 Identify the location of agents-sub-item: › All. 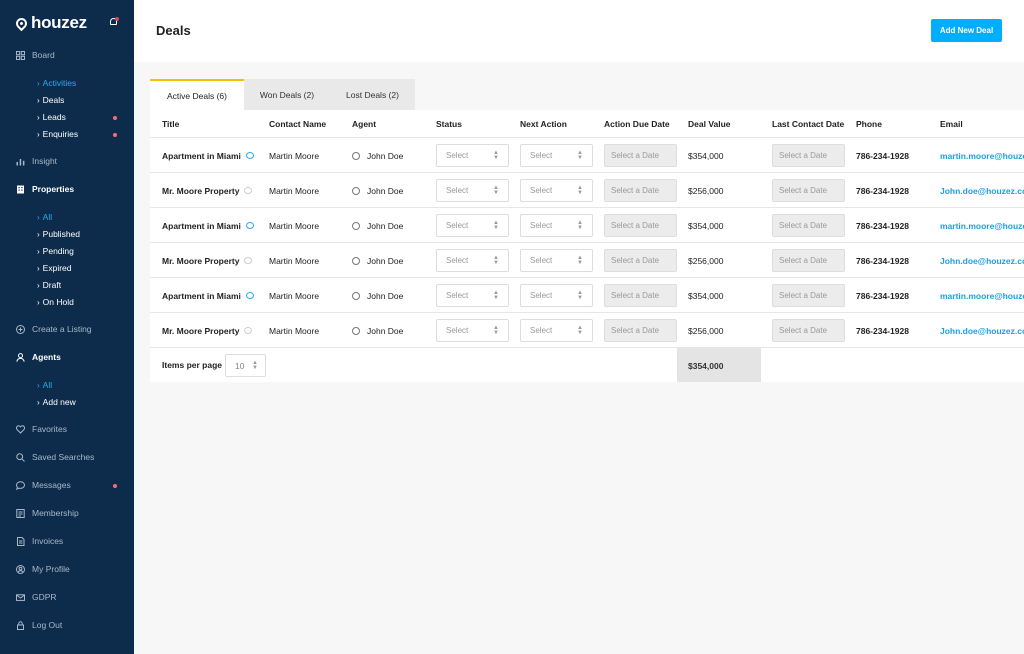
(44, 385).